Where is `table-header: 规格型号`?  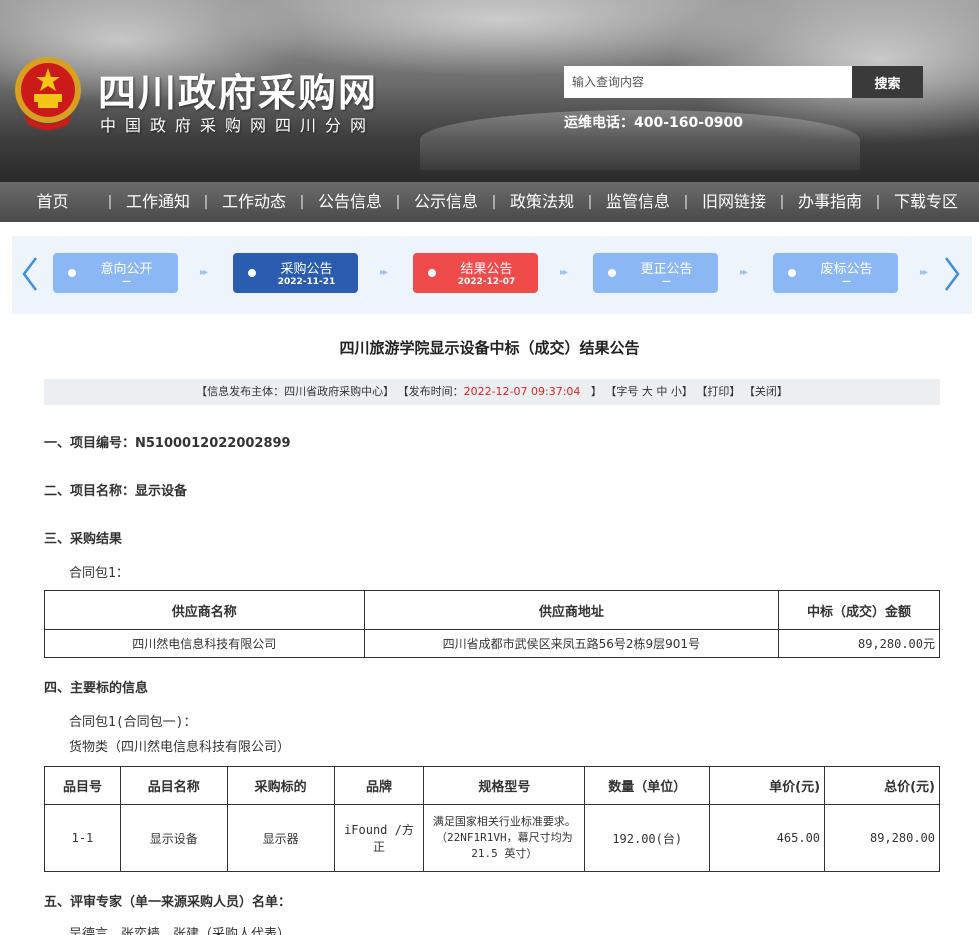 table-header: 规格型号 is located at coordinates (504, 785).